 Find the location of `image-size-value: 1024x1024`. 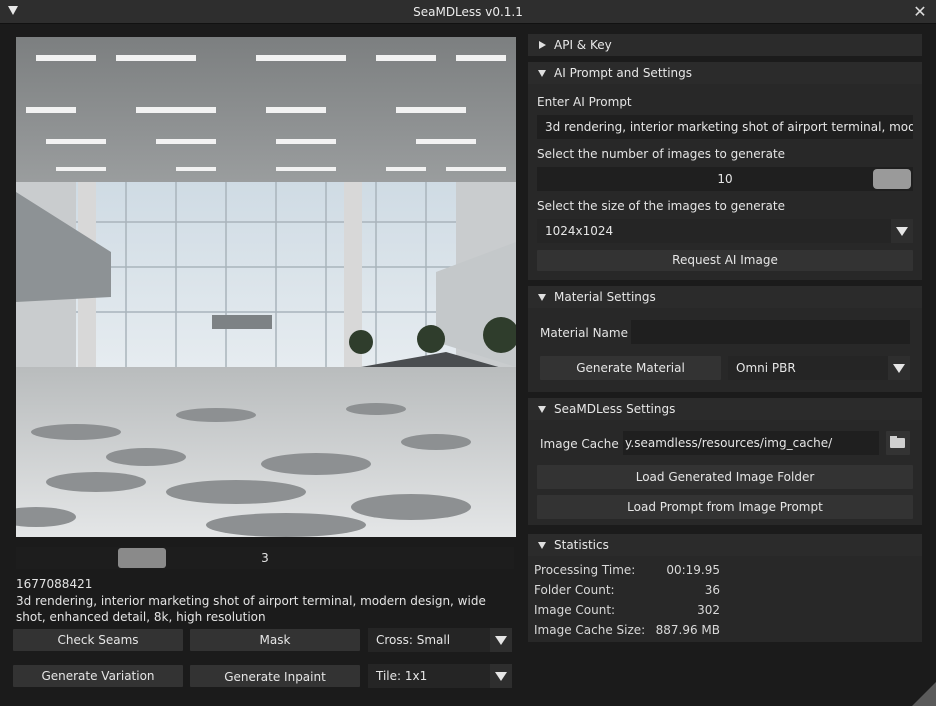

image-size-value: 1024x1024 is located at coordinates (579, 231).